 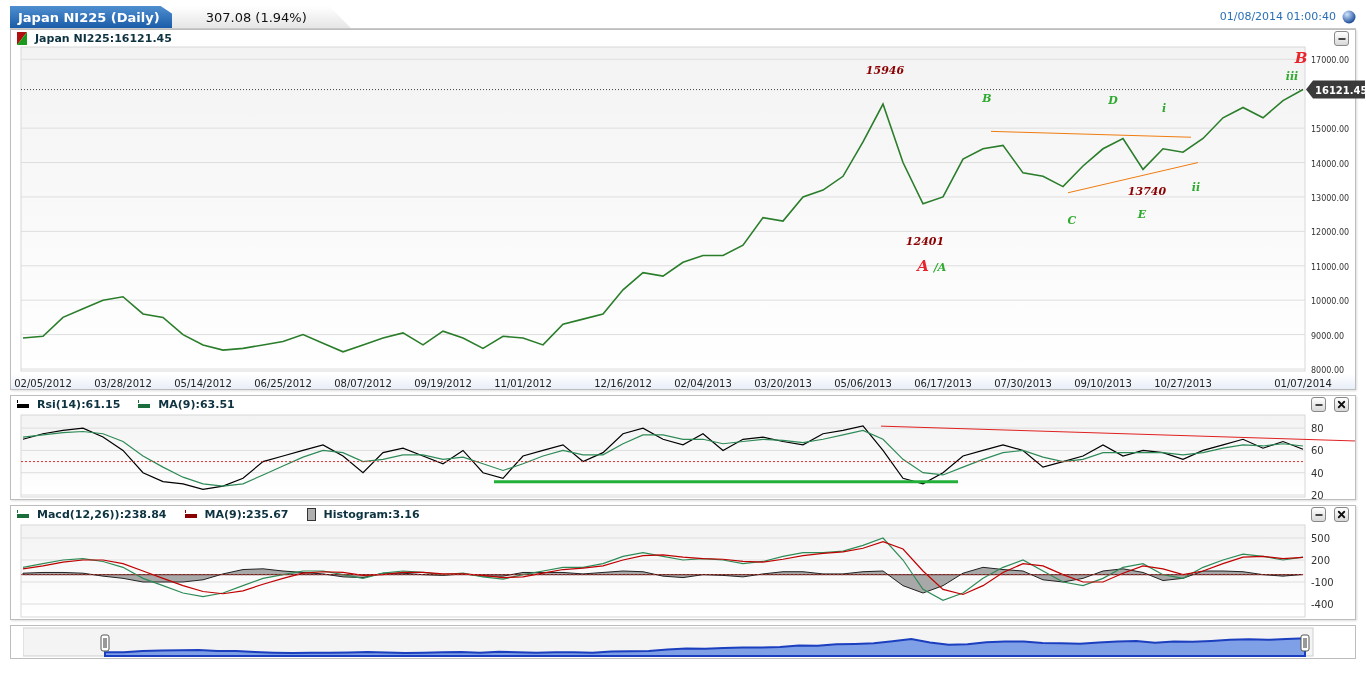 I want to click on axis-label: 9000.00, so click(x=1328, y=336).